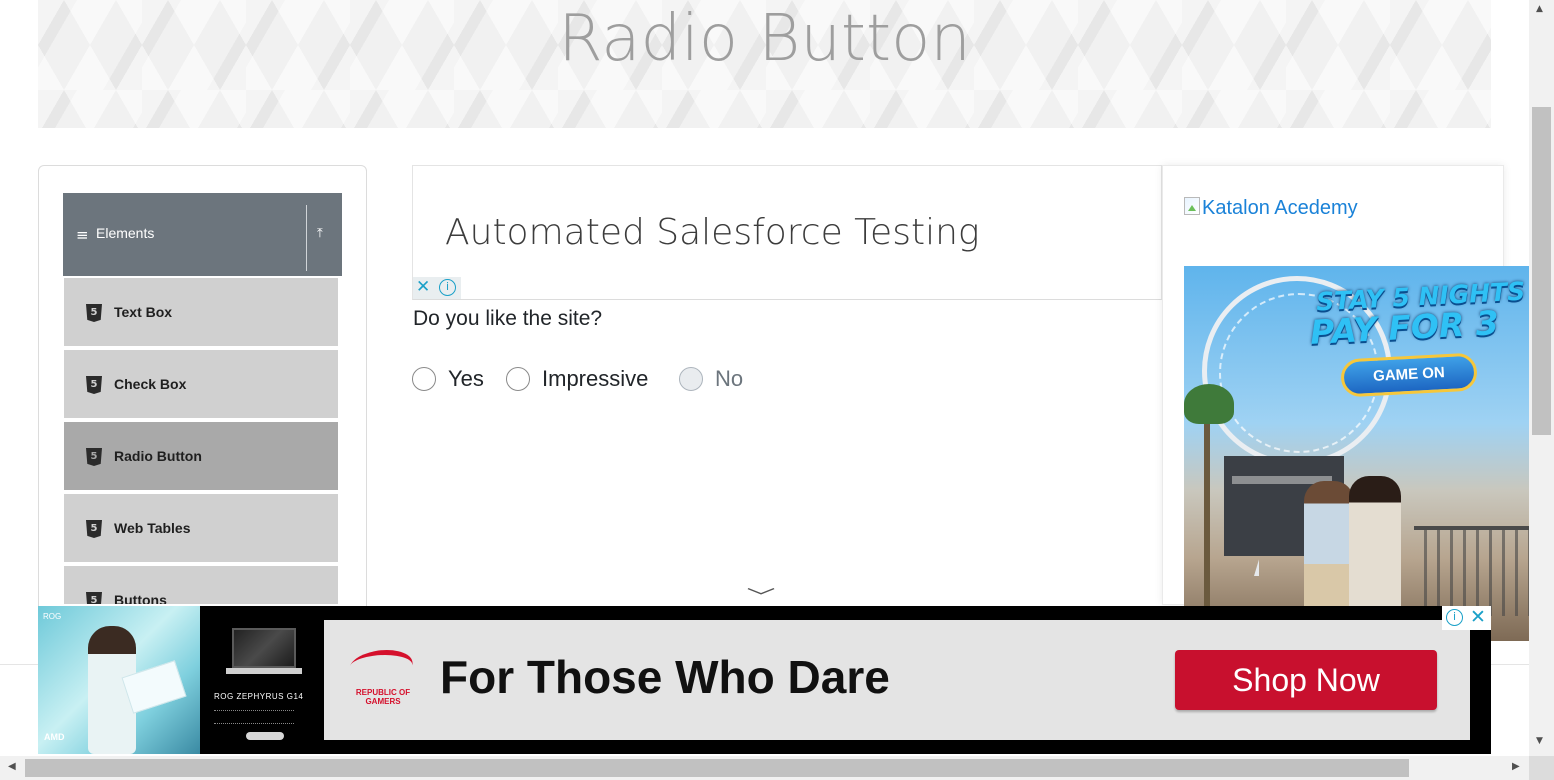 Image resolution: width=1554 pixels, height=780 pixels. I want to click on shop-now-button: Shop Now, so click(1306, 680).